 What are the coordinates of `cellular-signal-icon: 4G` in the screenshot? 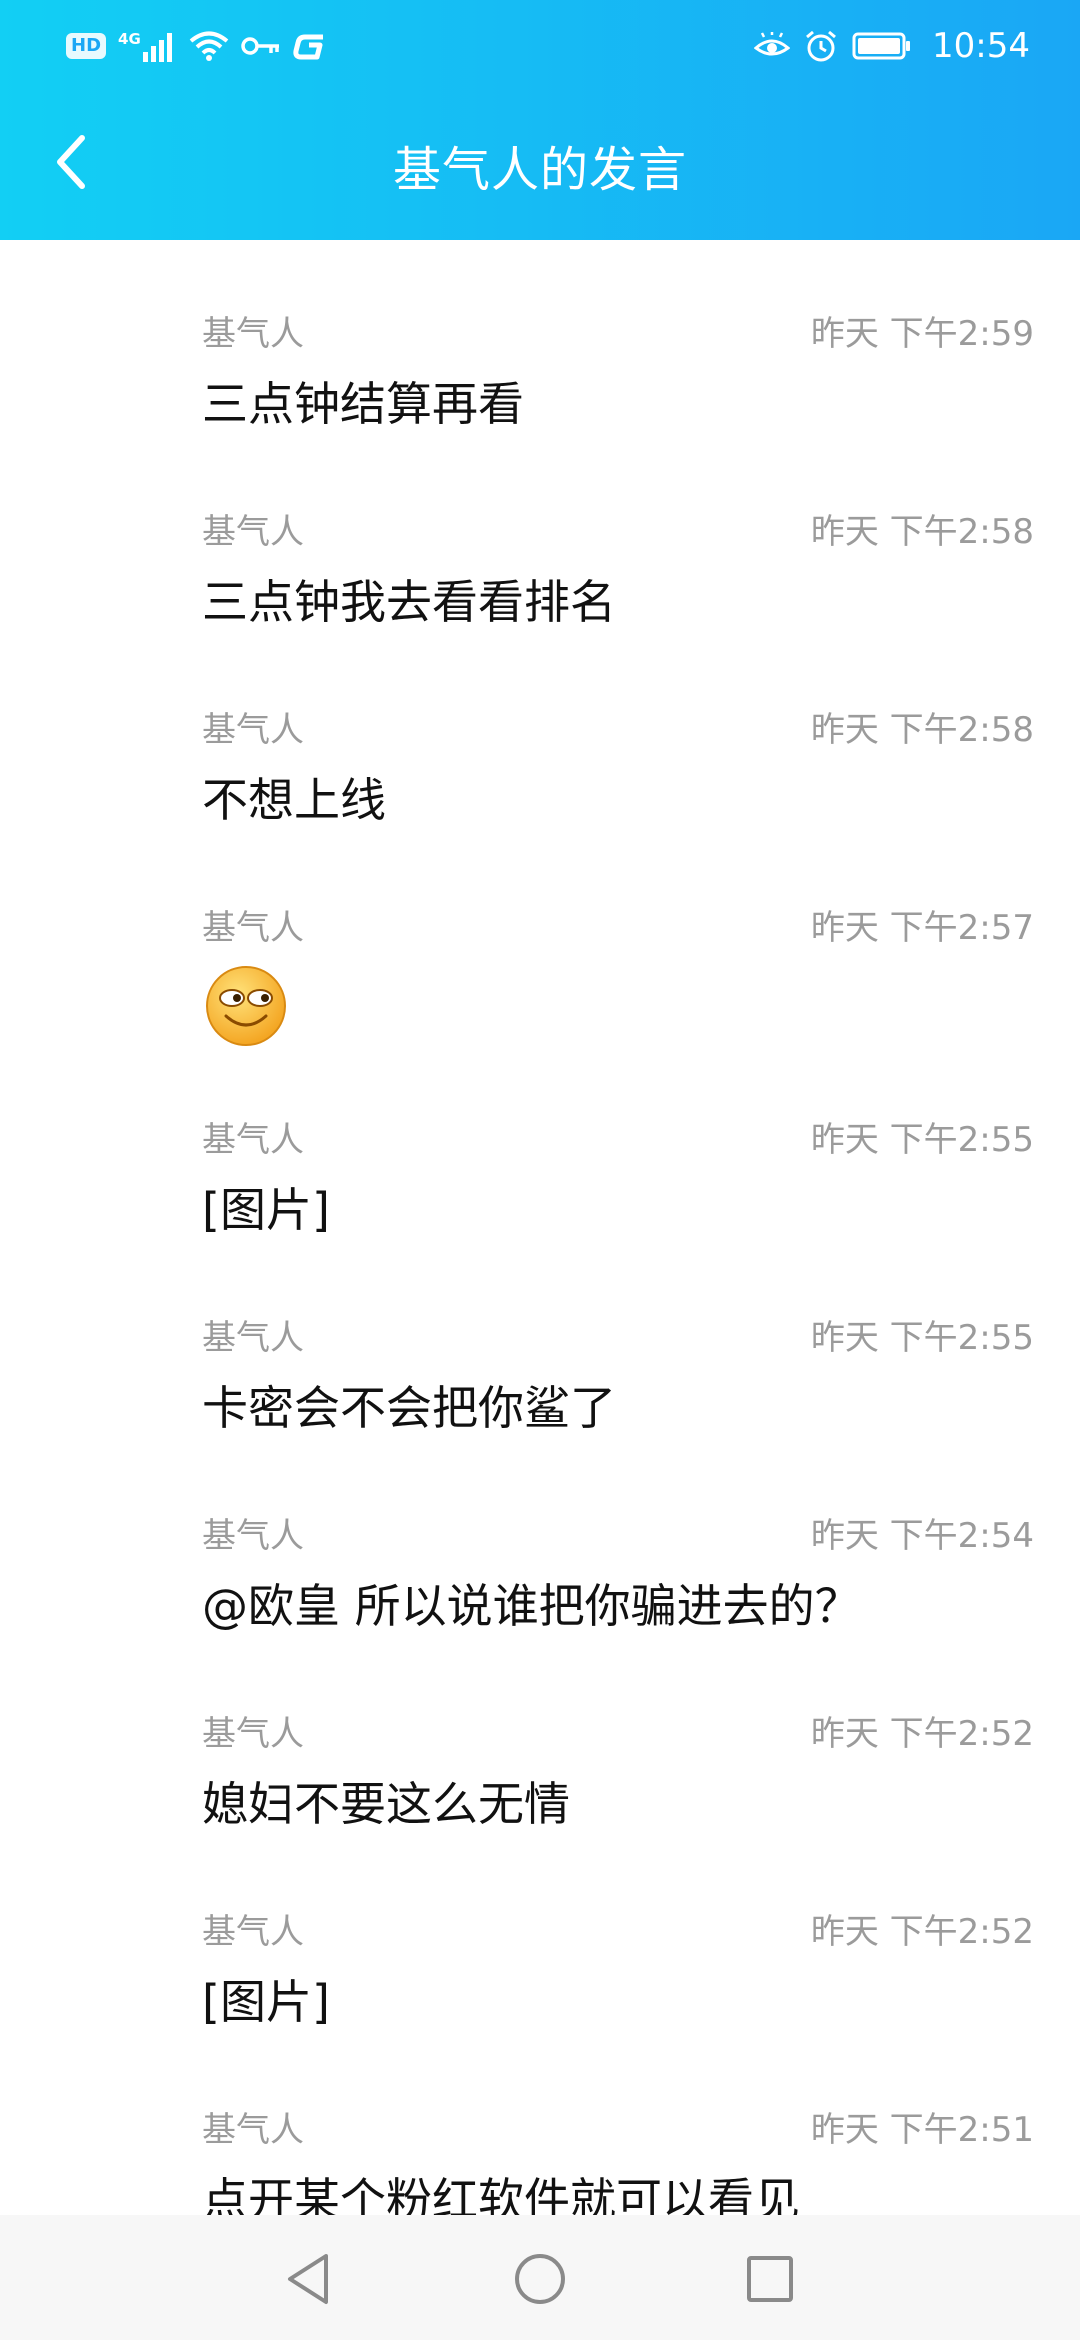 It's located at (147, 46).